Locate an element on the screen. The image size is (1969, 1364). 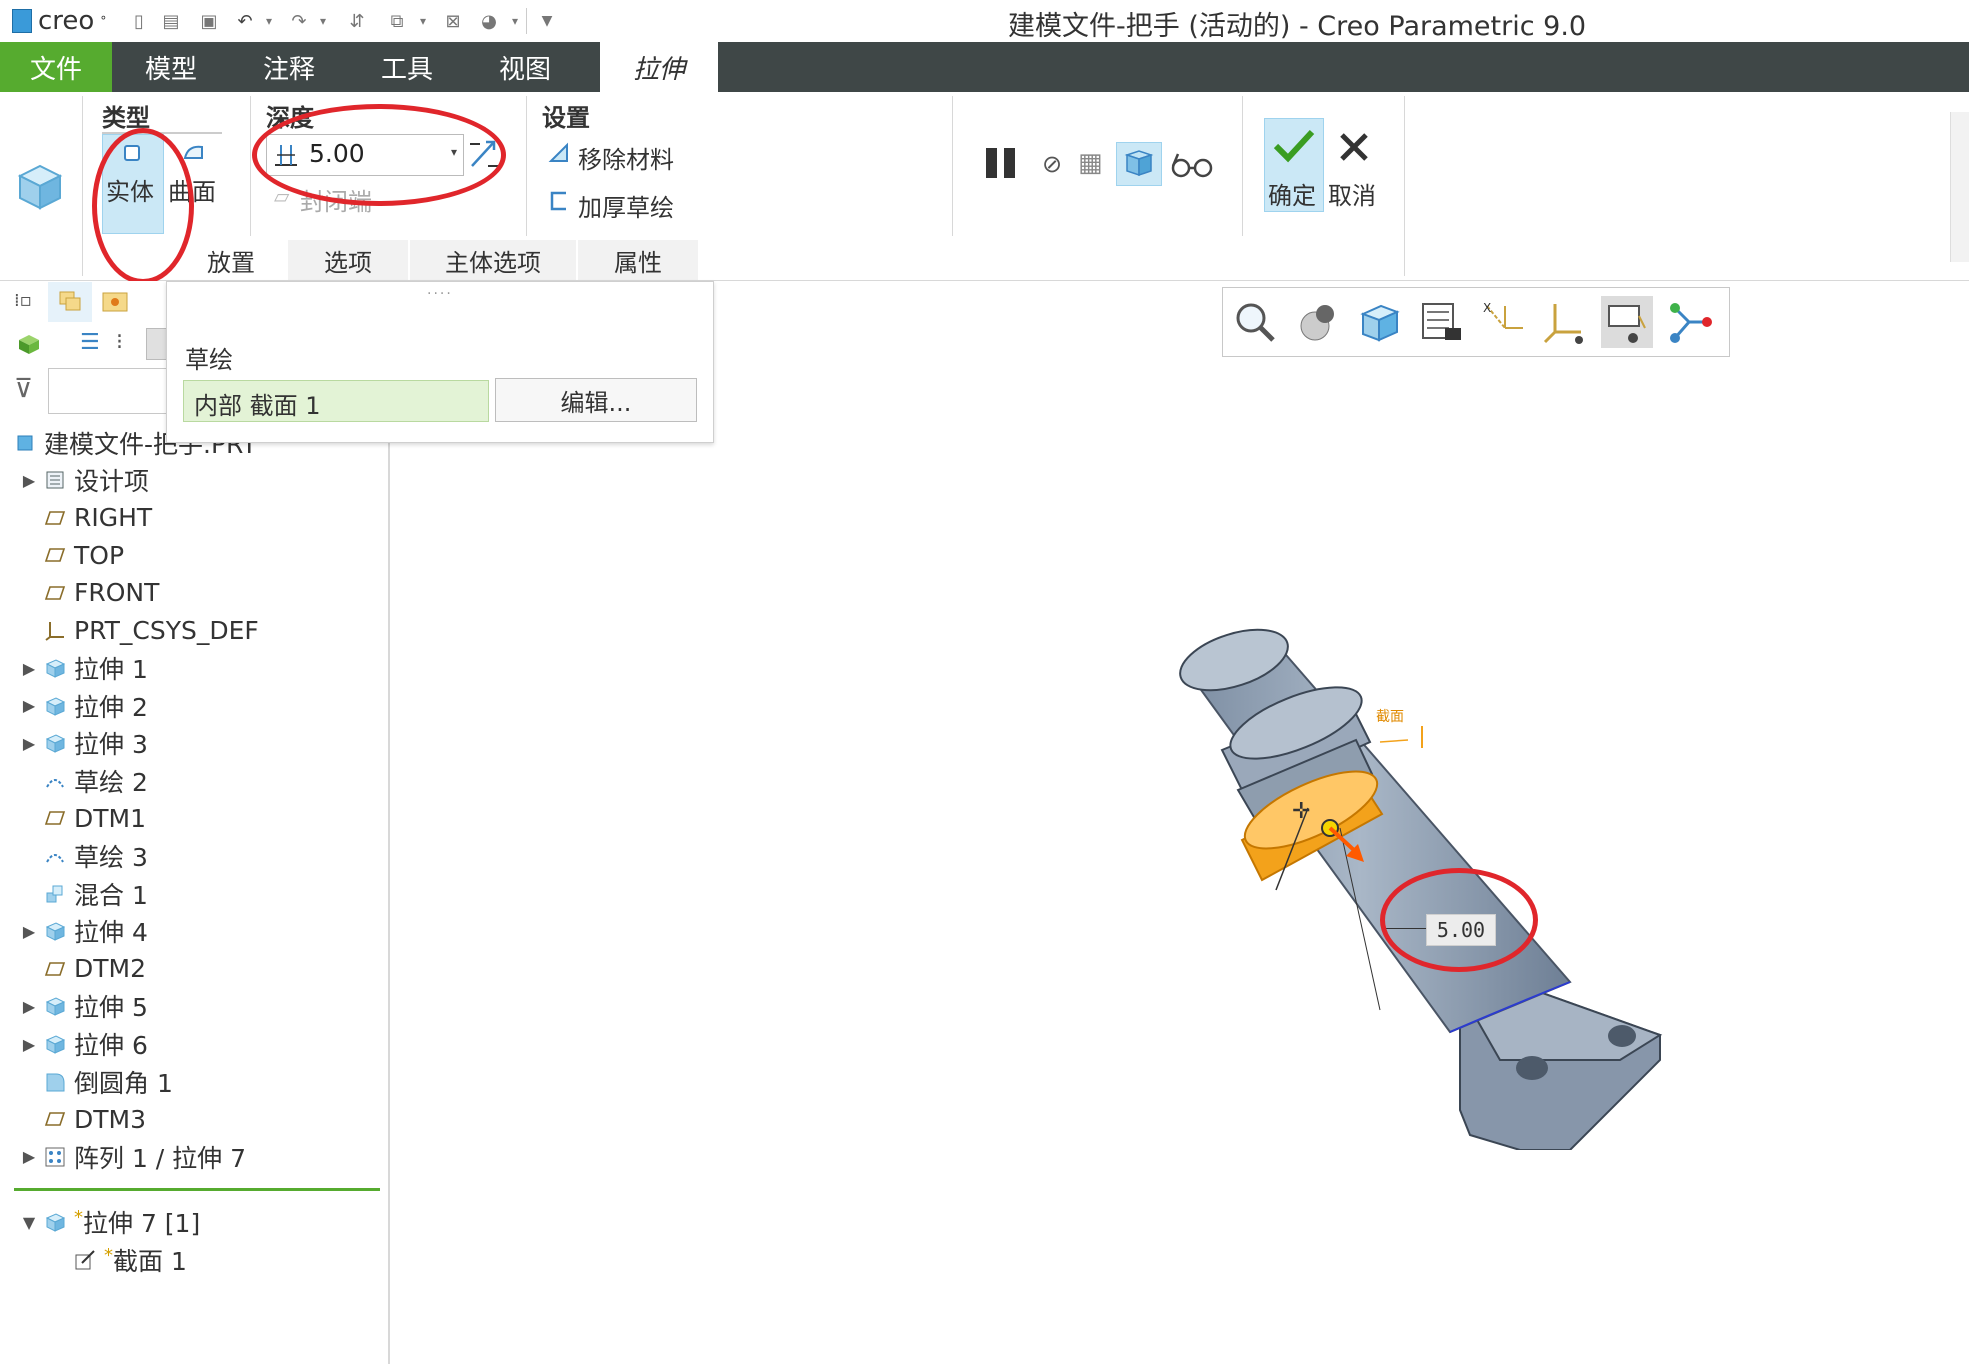
ribbon-divider is located at coordinates (1242, 166).